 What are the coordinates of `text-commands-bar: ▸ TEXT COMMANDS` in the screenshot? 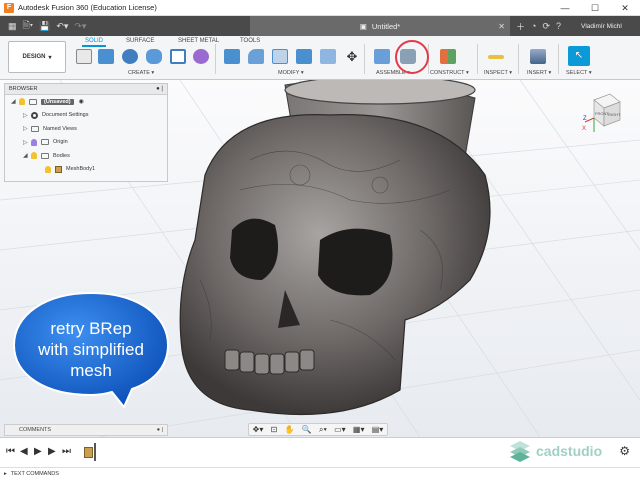 It's located at (320, 473).